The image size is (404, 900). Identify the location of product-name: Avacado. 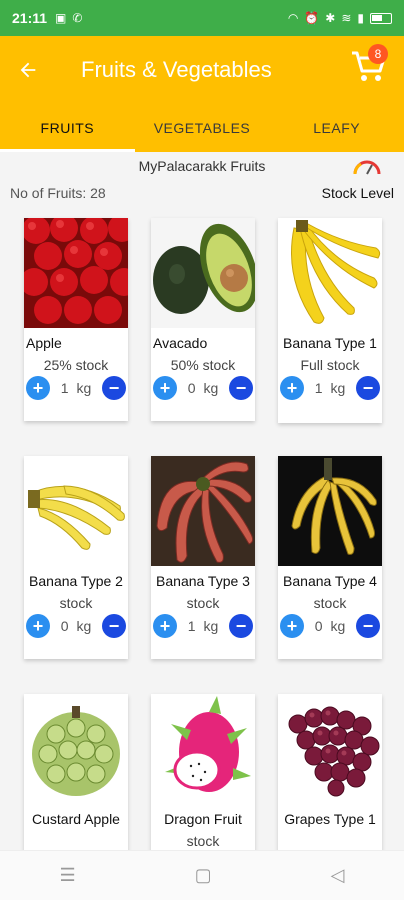
(180, 343).